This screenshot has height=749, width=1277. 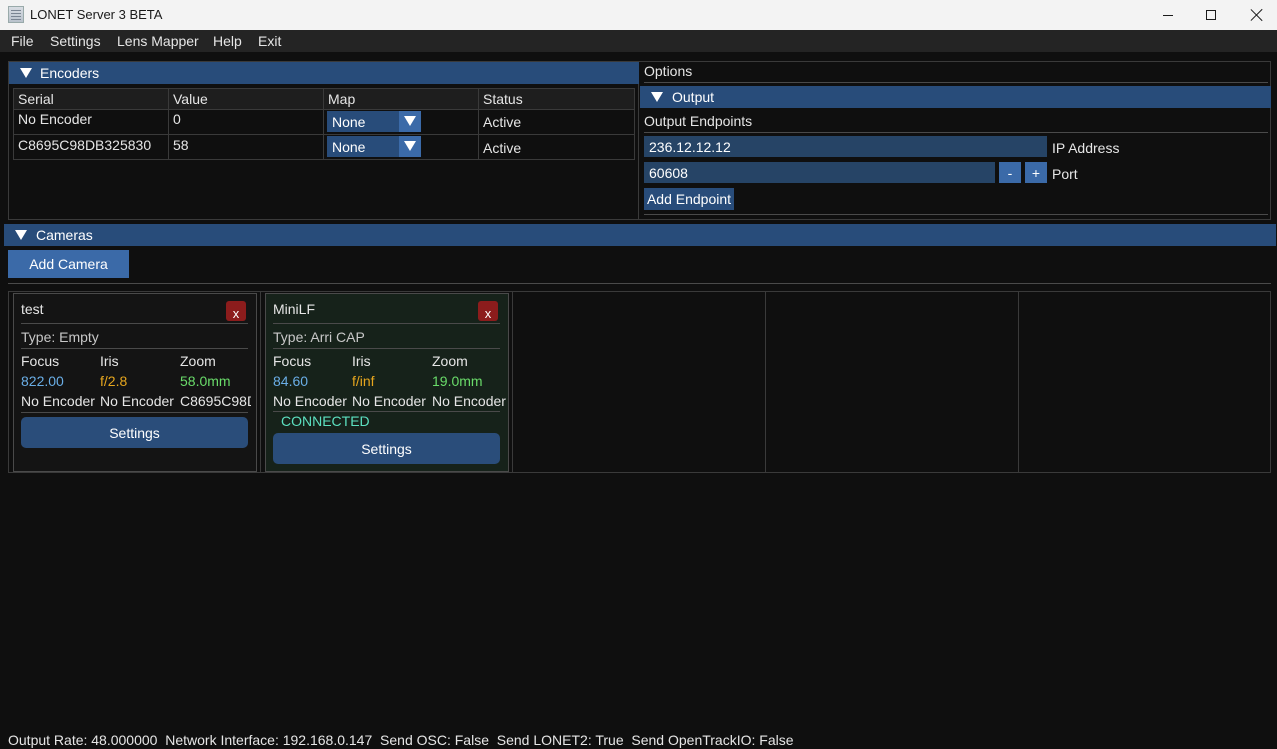 I want to click on output-rate: Output Rate: 48.000000, so click(x=83, y=740).